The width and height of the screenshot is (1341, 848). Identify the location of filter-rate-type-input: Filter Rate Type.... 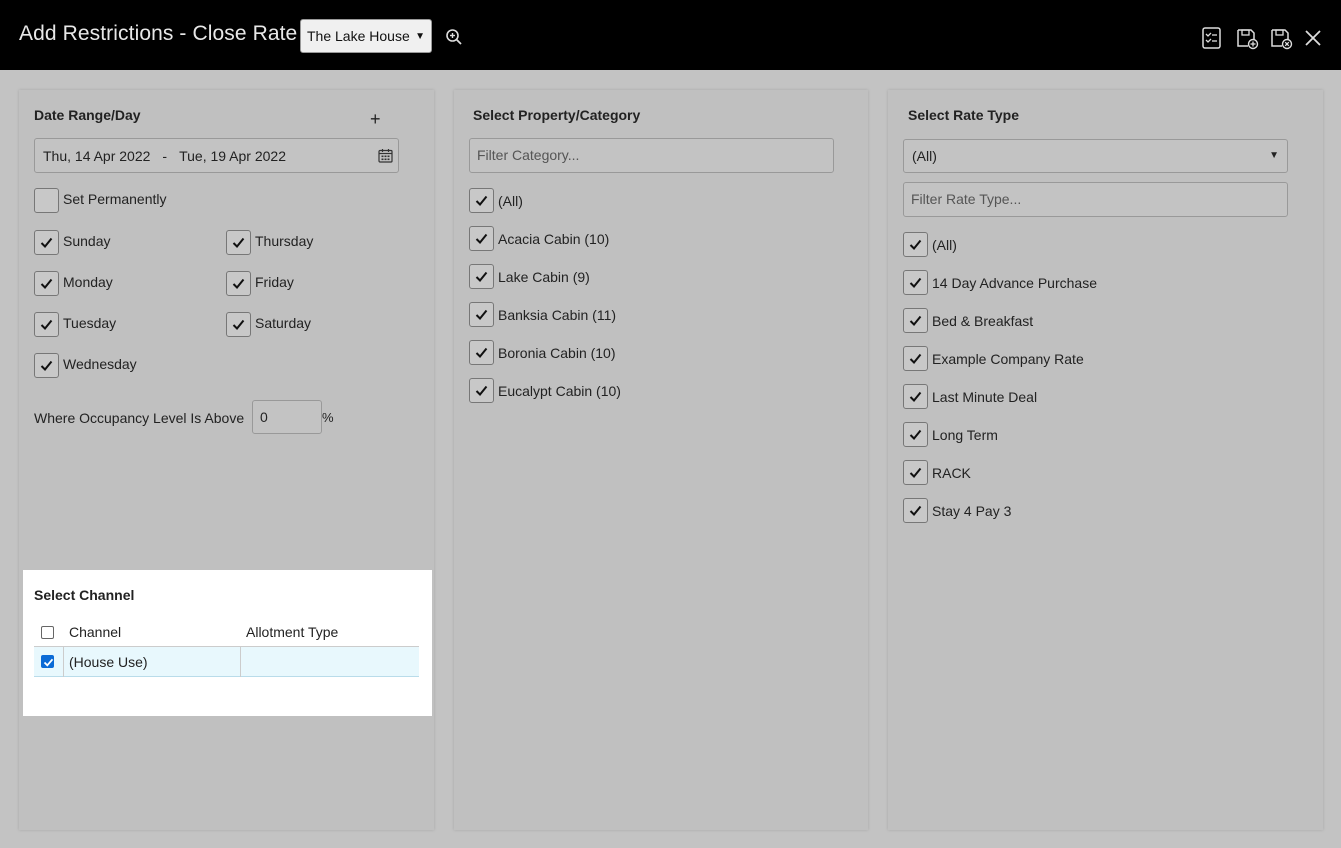
(1095, 199).